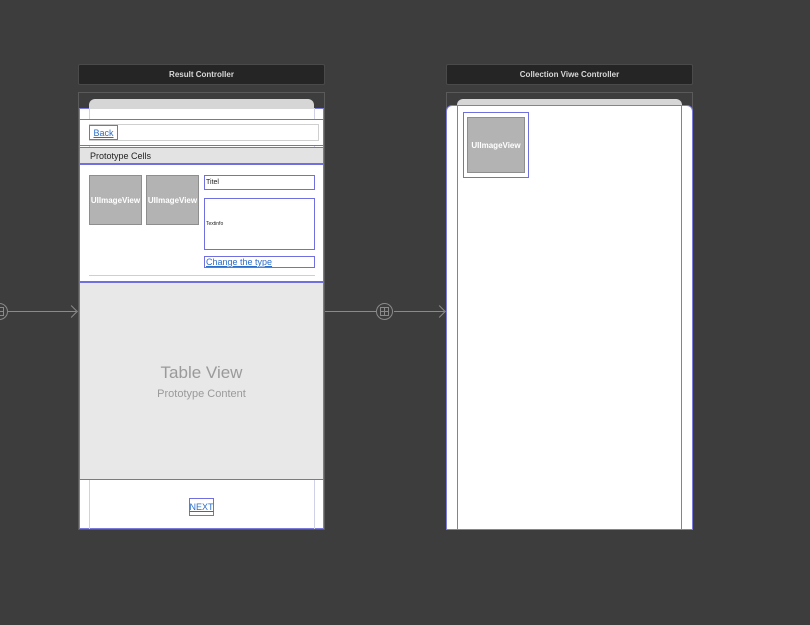  What do you see at coordinates (204, 132) in the screenshot?
I see `result-header-inner` at bounding box center [204, 132].